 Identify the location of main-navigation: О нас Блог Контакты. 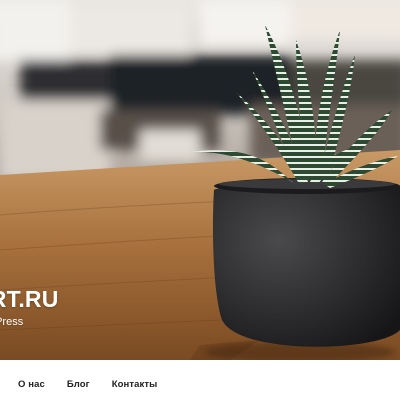
(200, 380).